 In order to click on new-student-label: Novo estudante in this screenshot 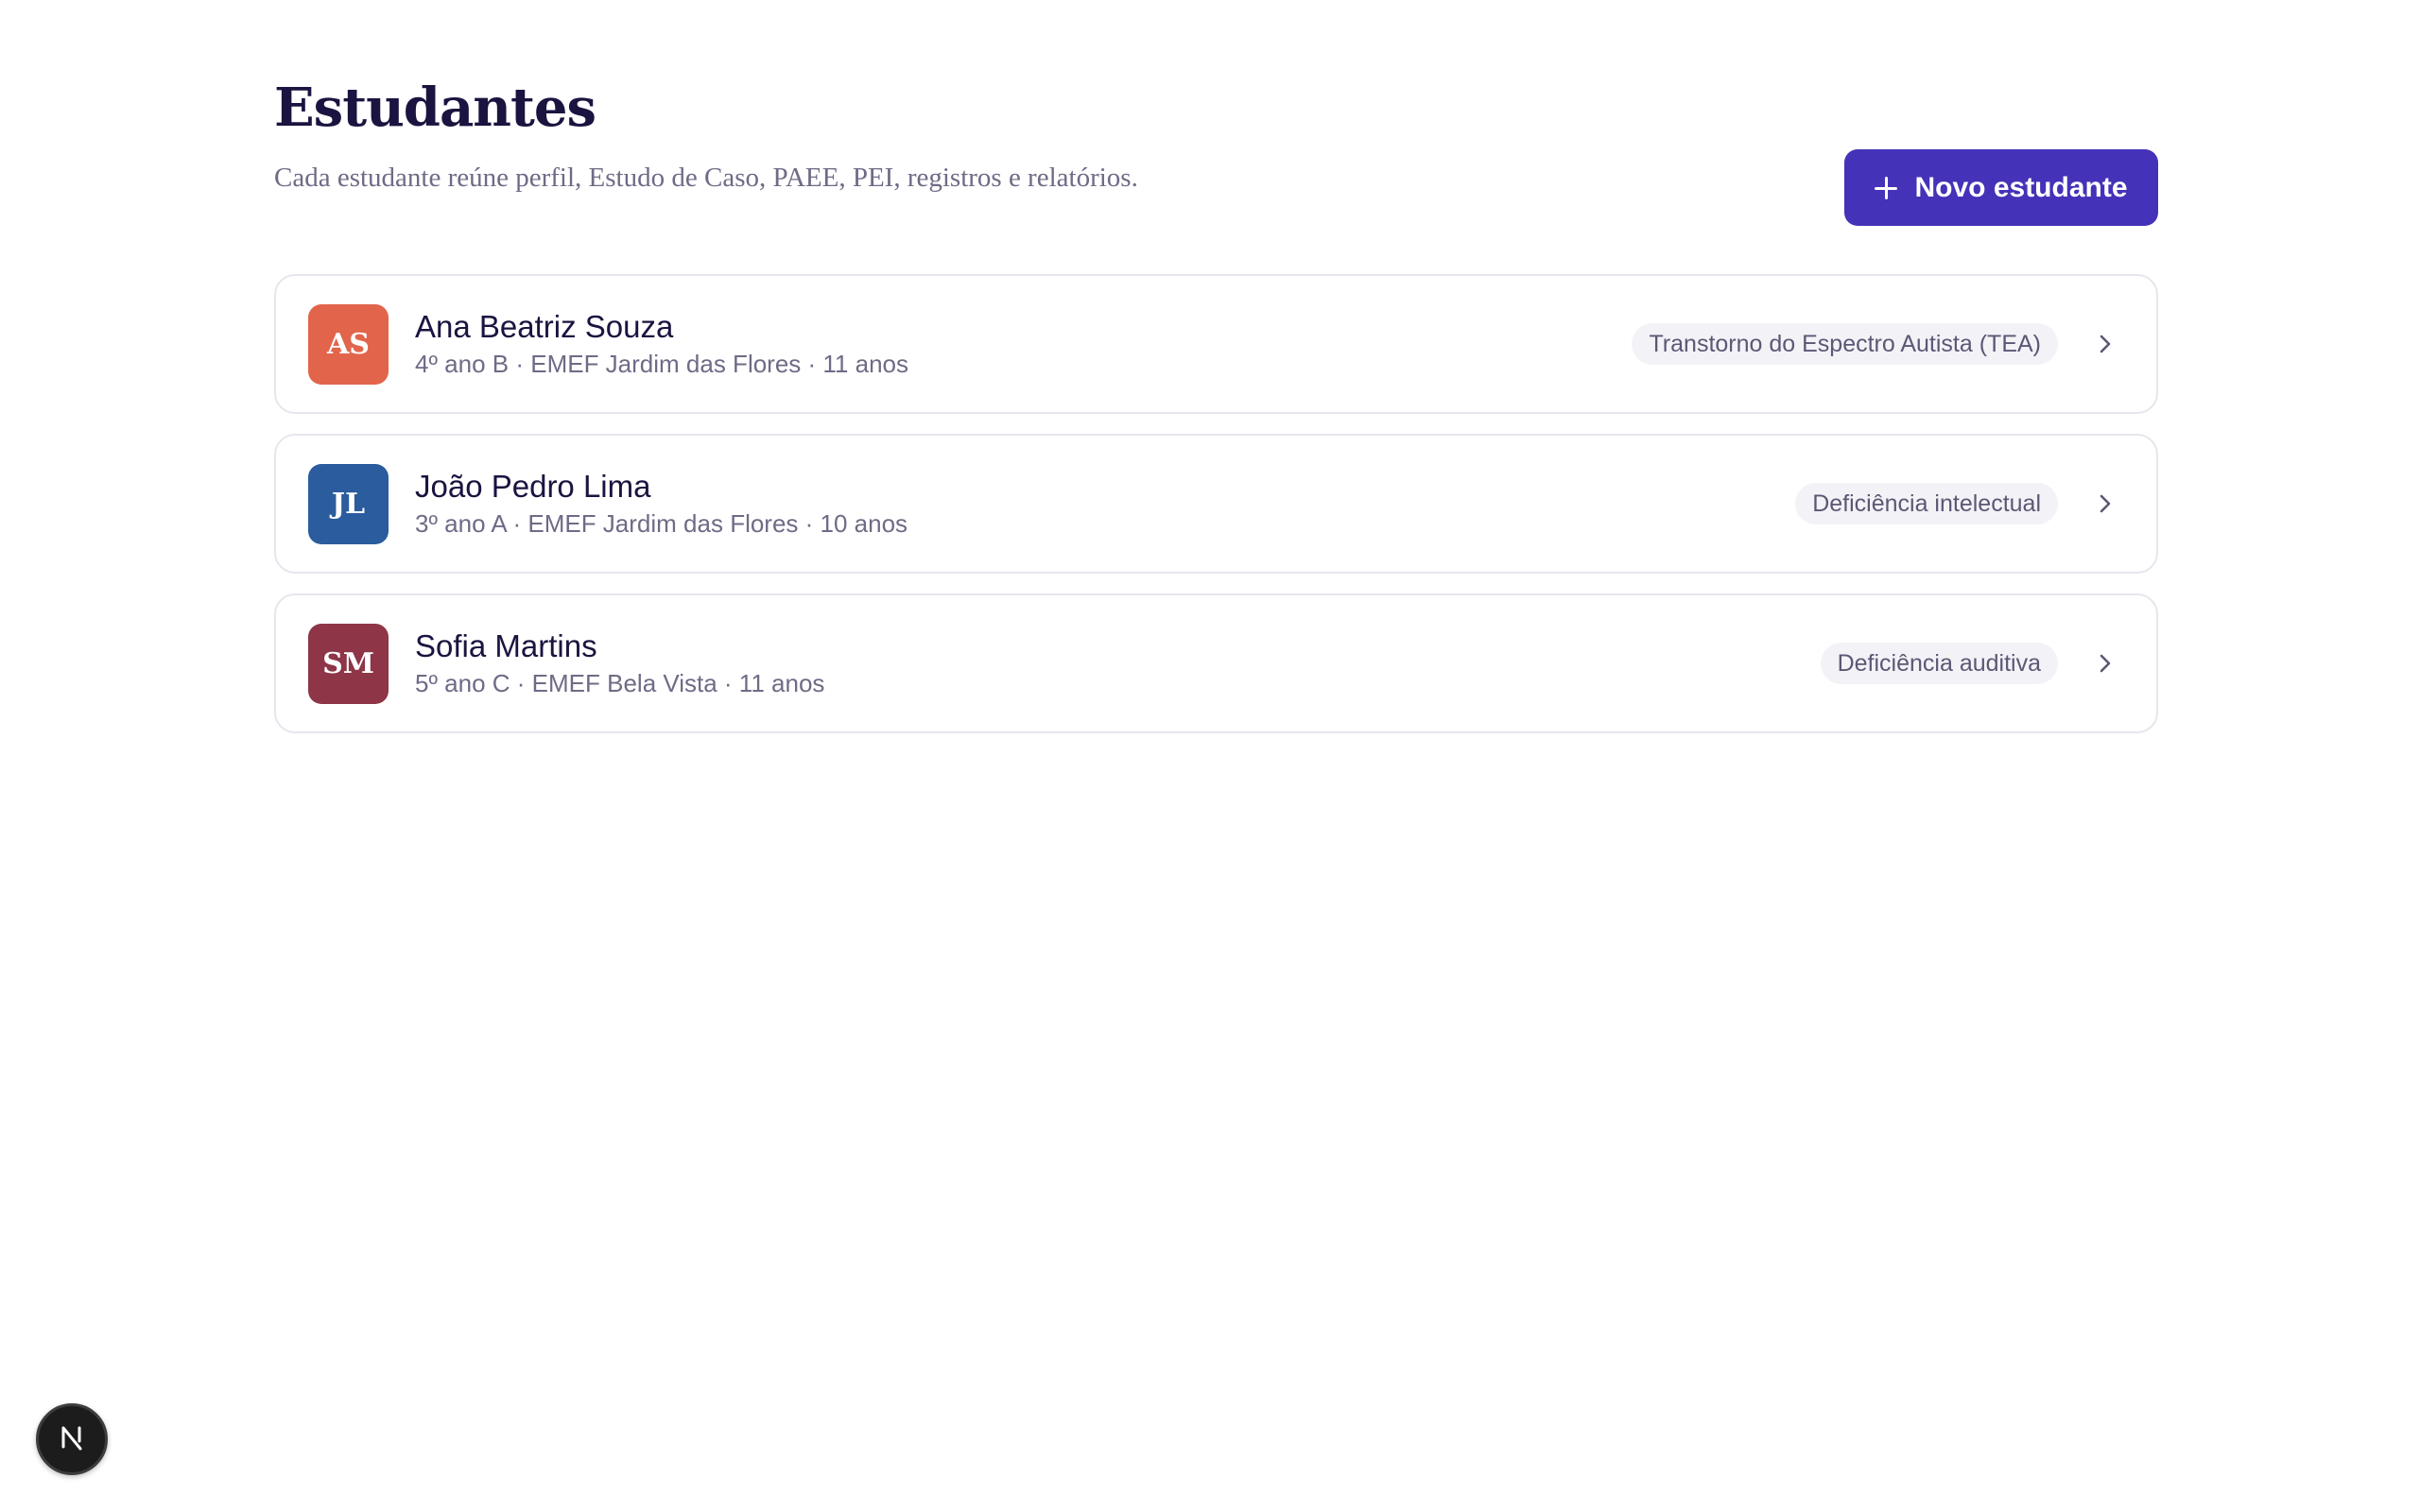, I will do `click(2021, 187)`.